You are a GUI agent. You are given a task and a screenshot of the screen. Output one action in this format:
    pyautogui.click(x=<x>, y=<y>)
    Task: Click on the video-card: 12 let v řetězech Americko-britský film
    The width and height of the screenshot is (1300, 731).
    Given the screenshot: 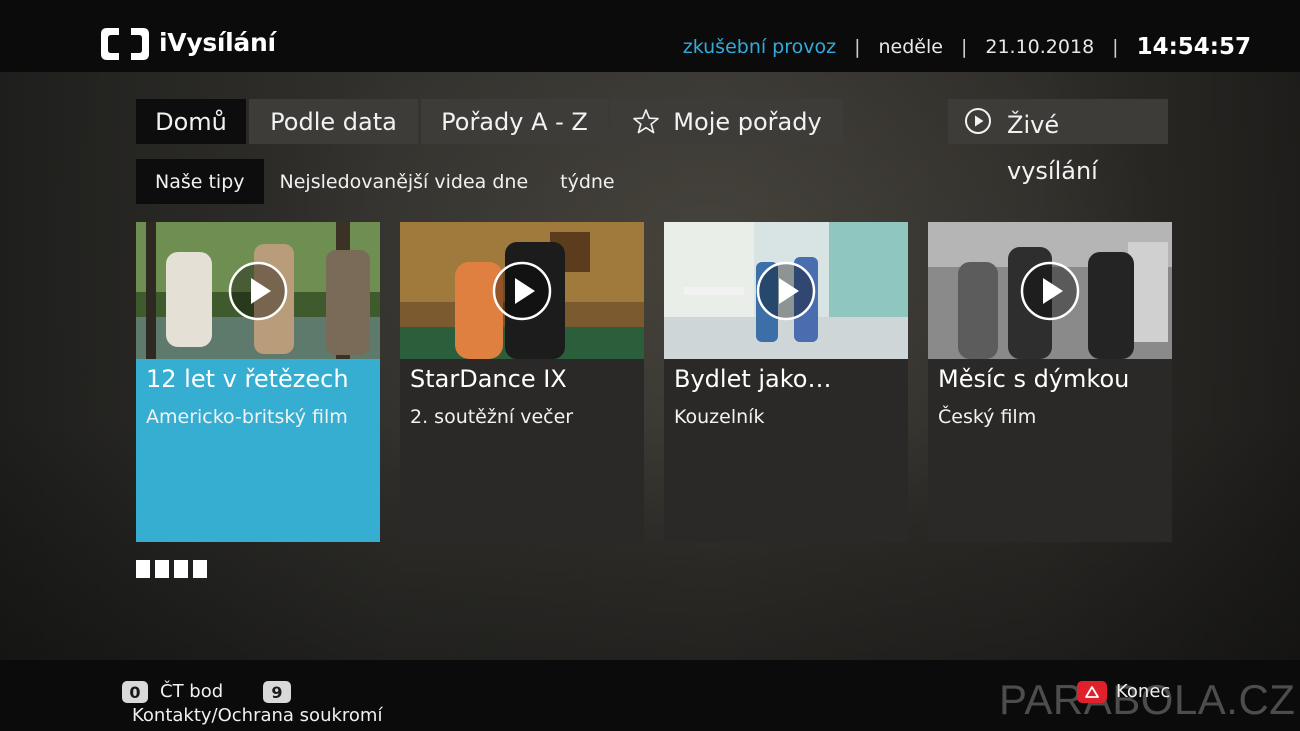 What is the action you would take?
    pyautogui.click(x=258, y=382)
    